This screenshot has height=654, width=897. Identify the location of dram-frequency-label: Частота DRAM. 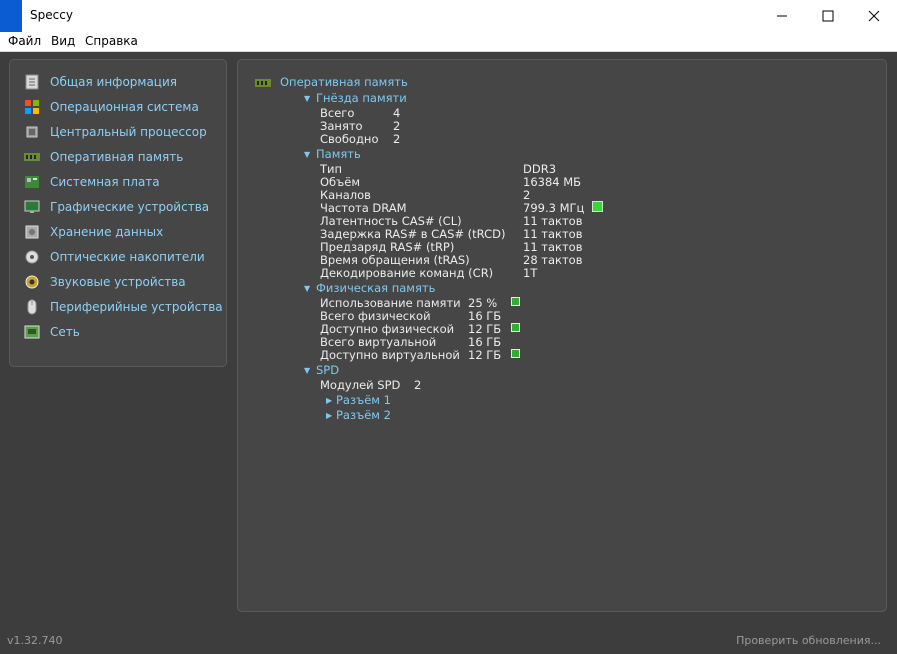
(363, 208).